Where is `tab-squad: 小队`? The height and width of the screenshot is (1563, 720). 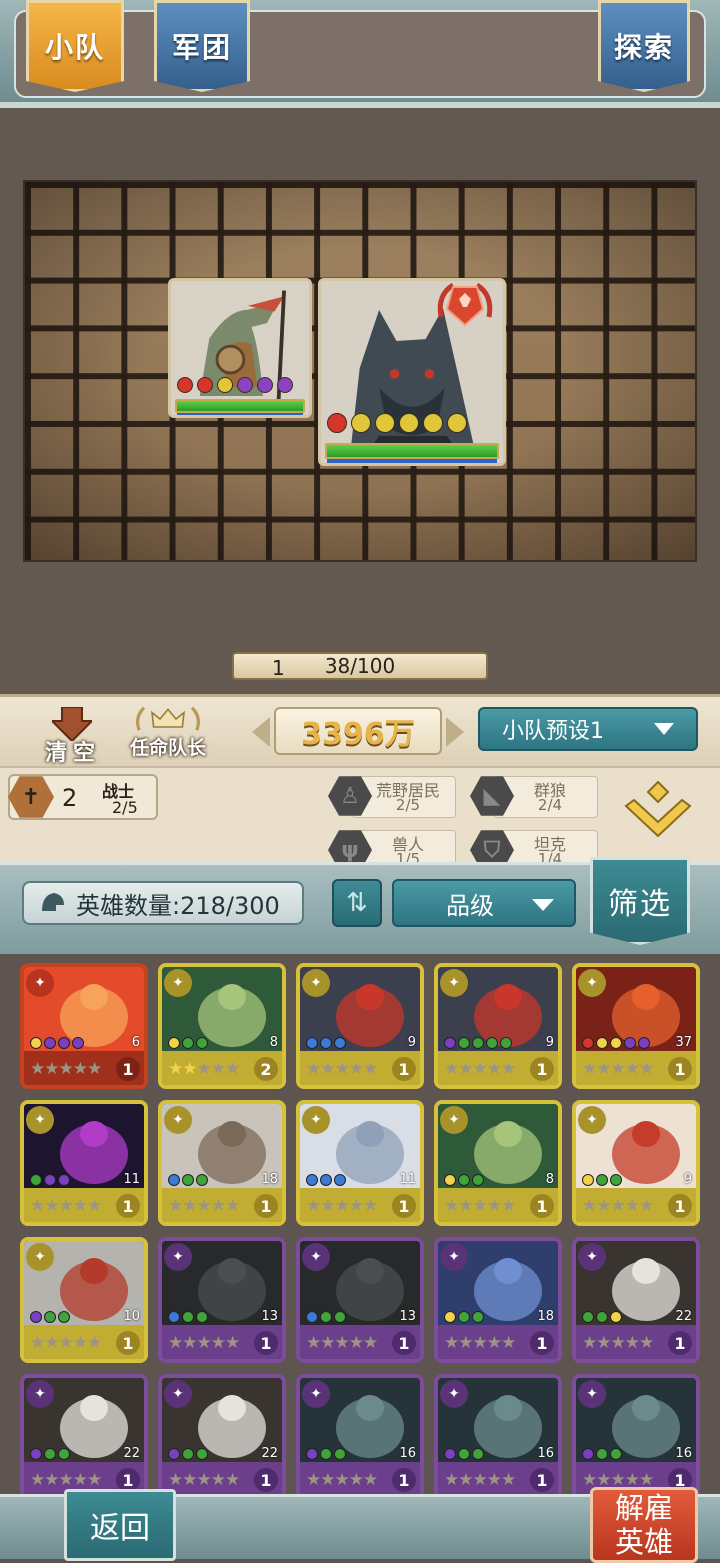
tab-squad: 小队 is located at coordinates (75, 46).